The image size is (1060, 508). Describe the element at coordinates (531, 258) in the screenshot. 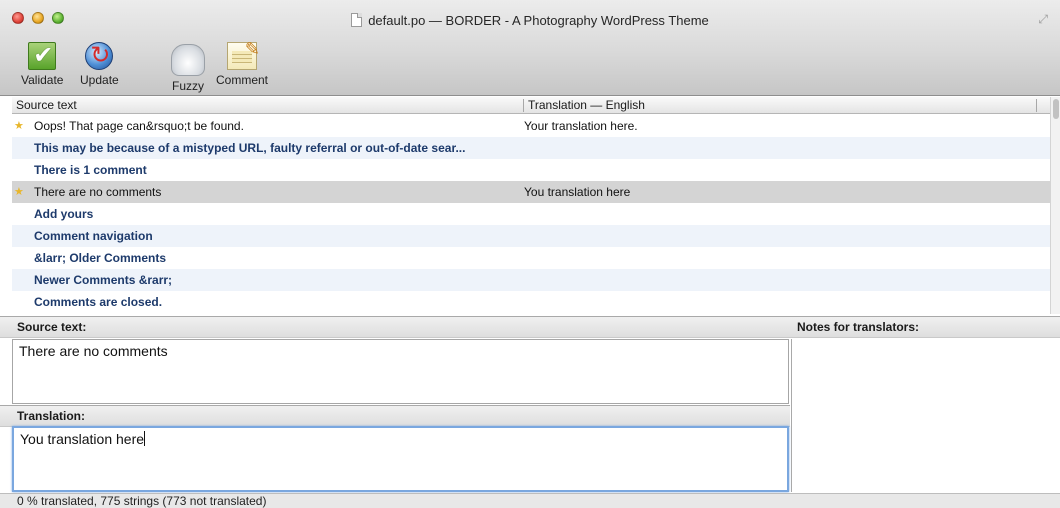

I see `table-row: &larr; Older Comments` at that location.